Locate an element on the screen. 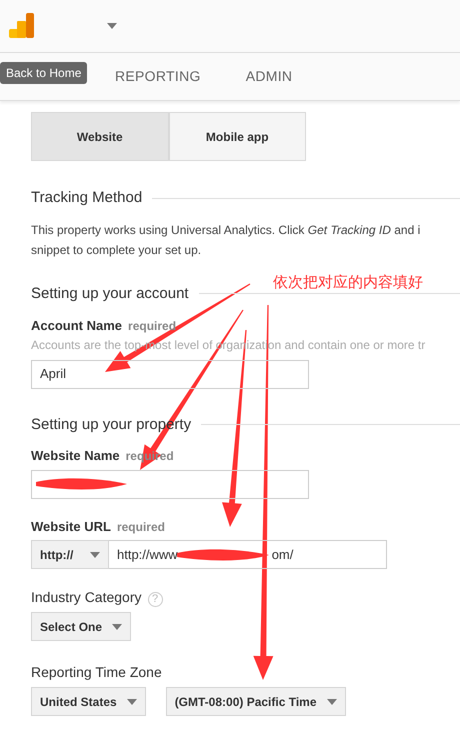  field-label: Reporting Time Zone is located at coordinates (96, 672).